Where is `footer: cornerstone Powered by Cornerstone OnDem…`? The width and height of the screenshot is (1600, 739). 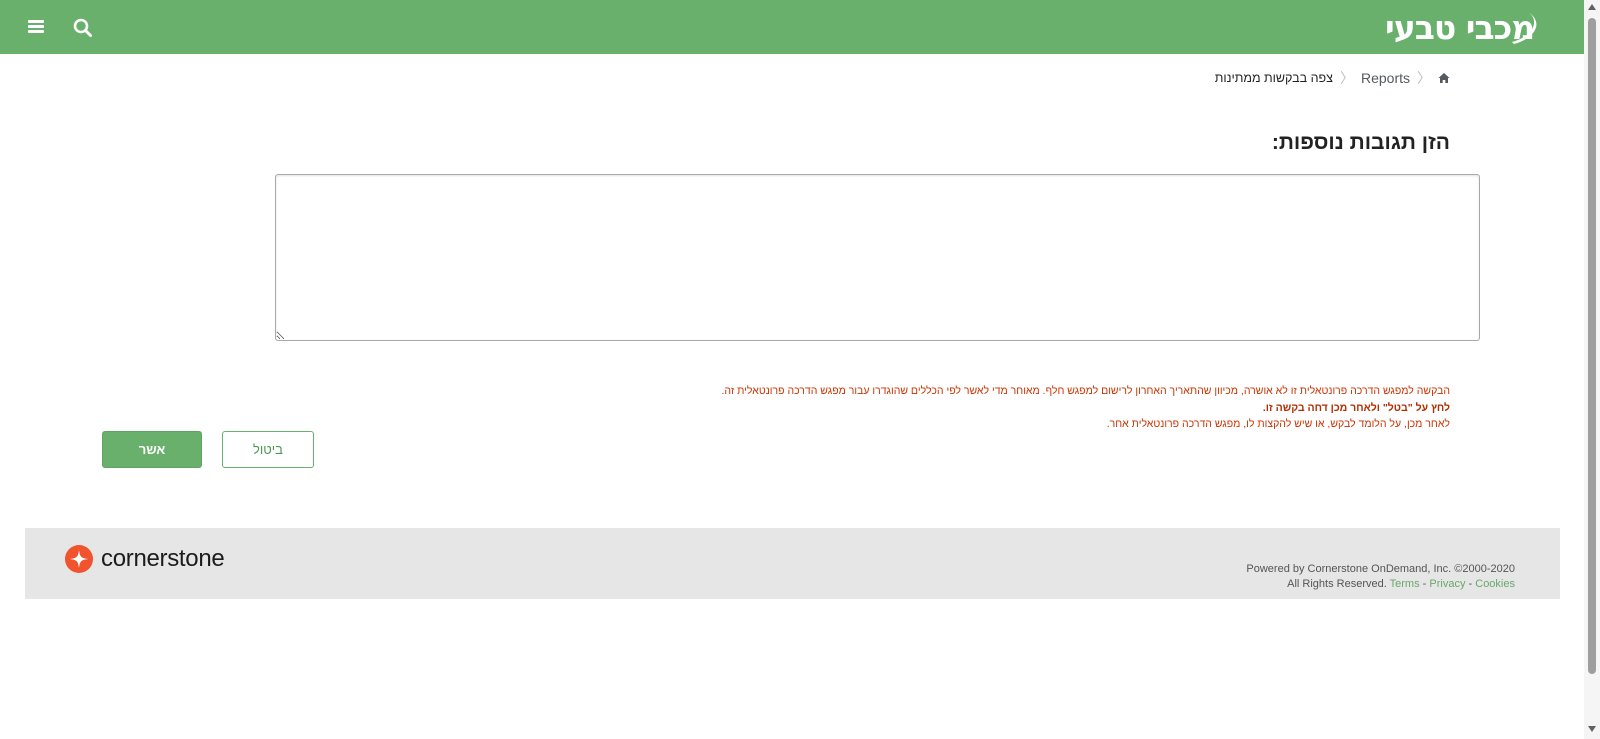
footer: cornerstone Powered by Cornerstone OnDem… is located at coordinates (792, 563).